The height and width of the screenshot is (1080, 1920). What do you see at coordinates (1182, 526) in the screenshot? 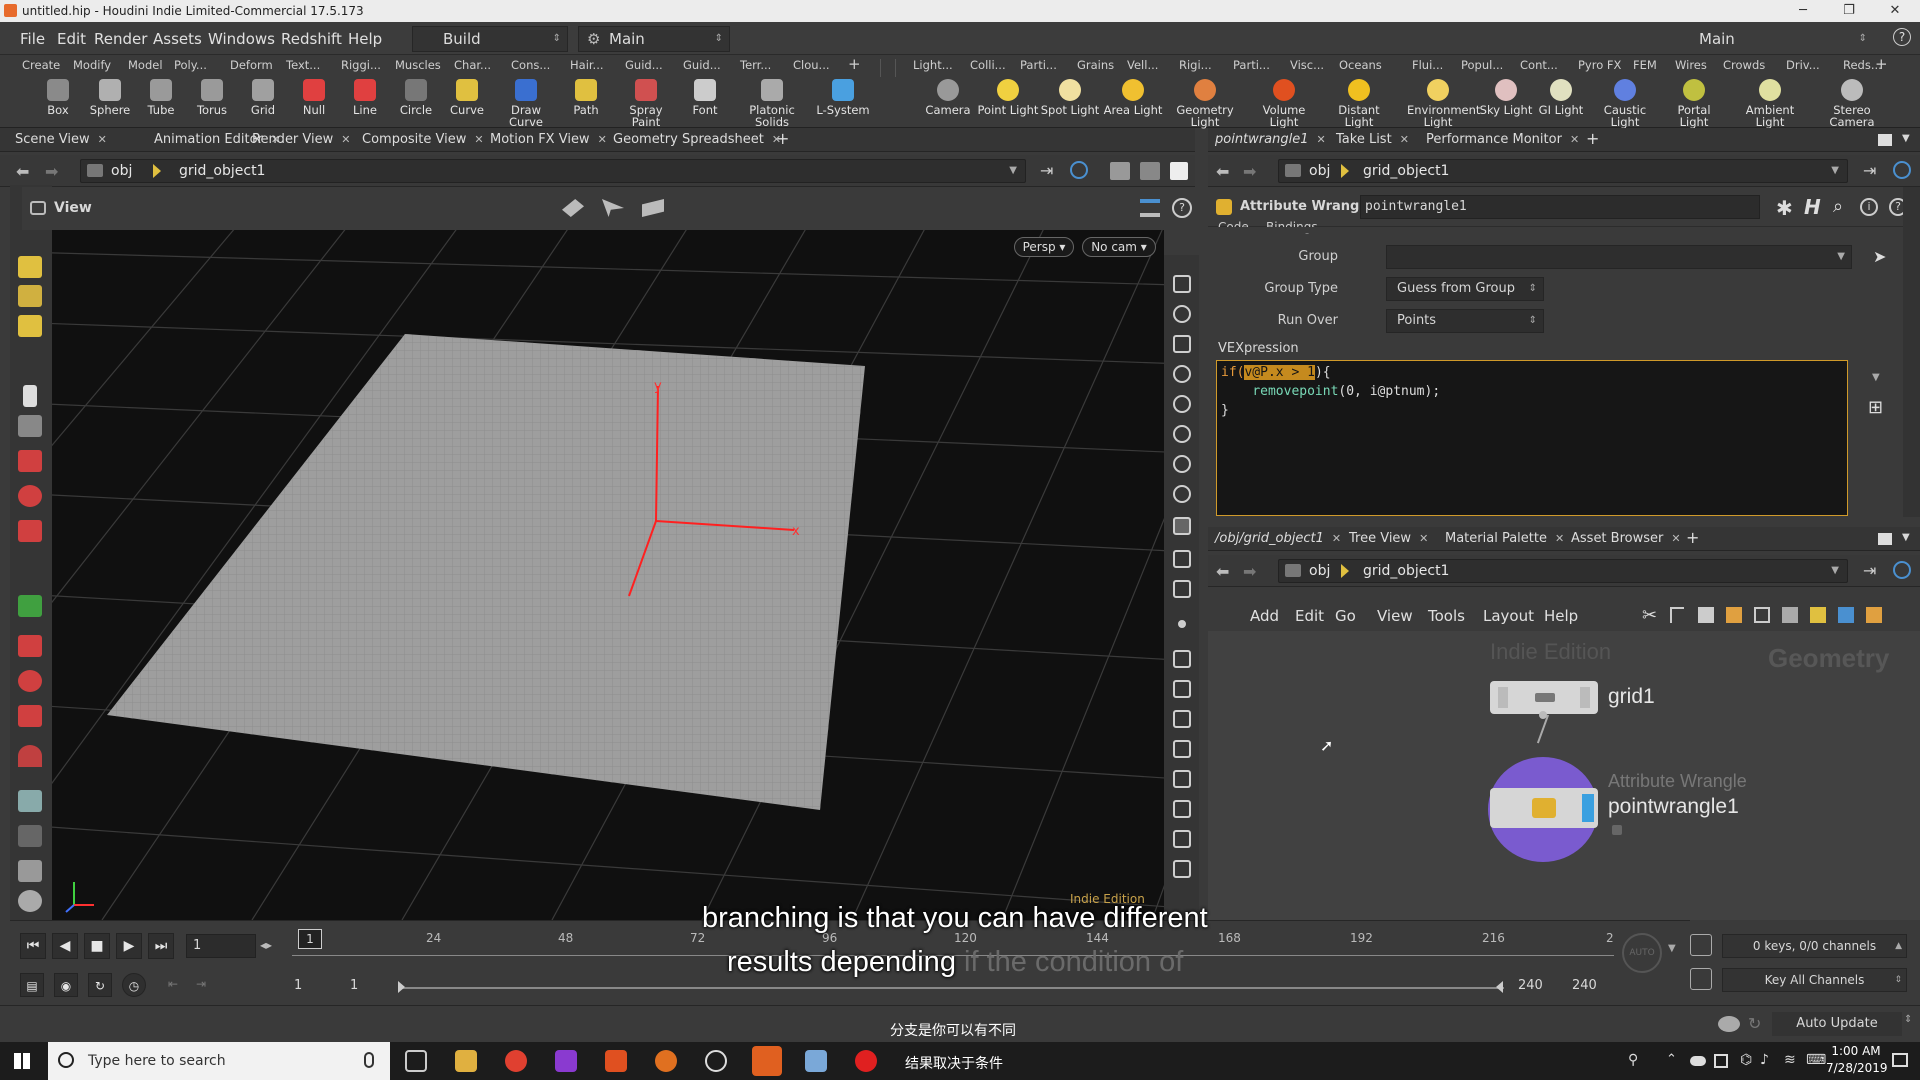
I see `camera-view-icon` at bounding box center [1182, 526].